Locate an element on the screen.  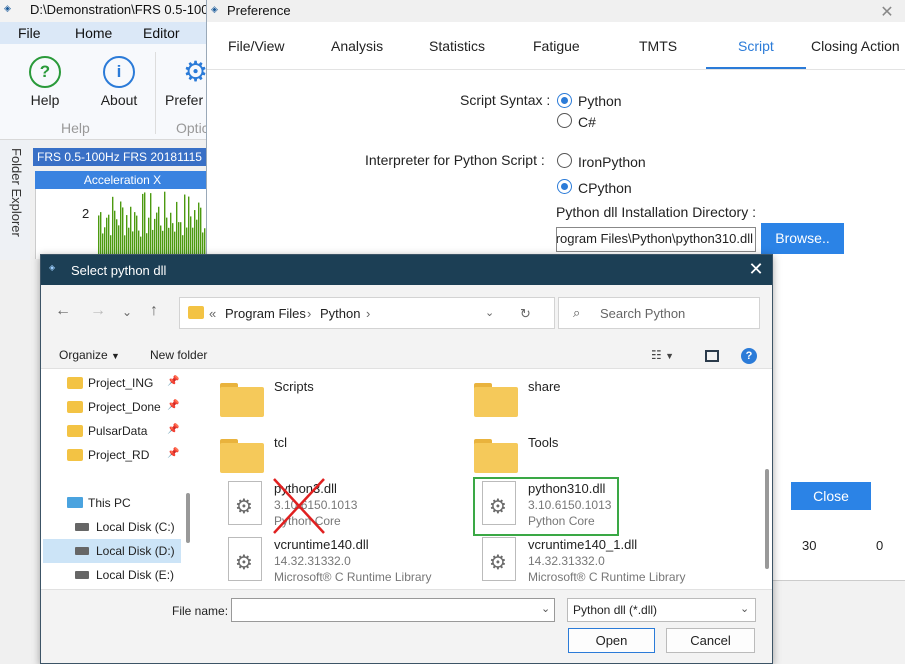
nav-item-label: Local Disk (D:) is located at coordinates (135, 551).